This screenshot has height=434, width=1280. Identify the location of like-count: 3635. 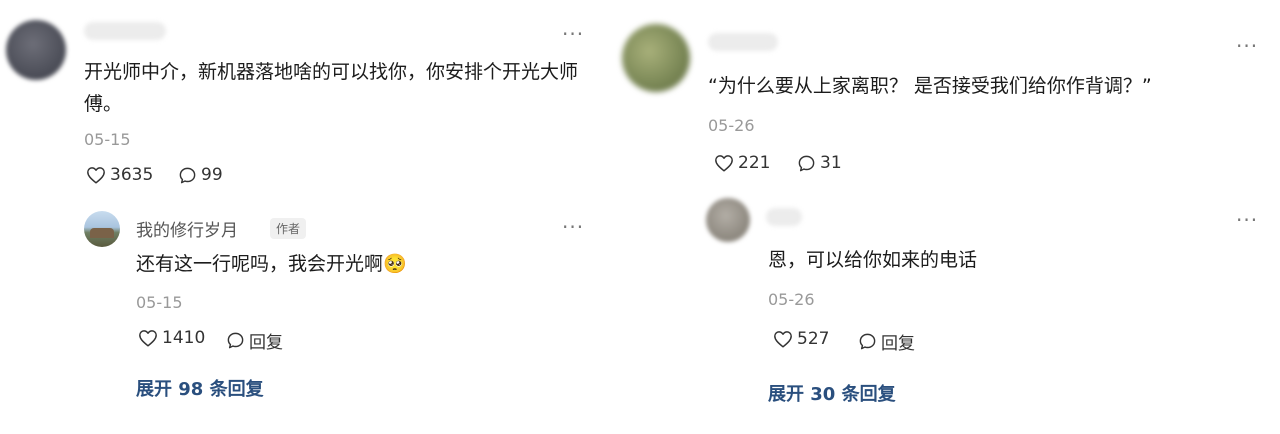
(132, 175).